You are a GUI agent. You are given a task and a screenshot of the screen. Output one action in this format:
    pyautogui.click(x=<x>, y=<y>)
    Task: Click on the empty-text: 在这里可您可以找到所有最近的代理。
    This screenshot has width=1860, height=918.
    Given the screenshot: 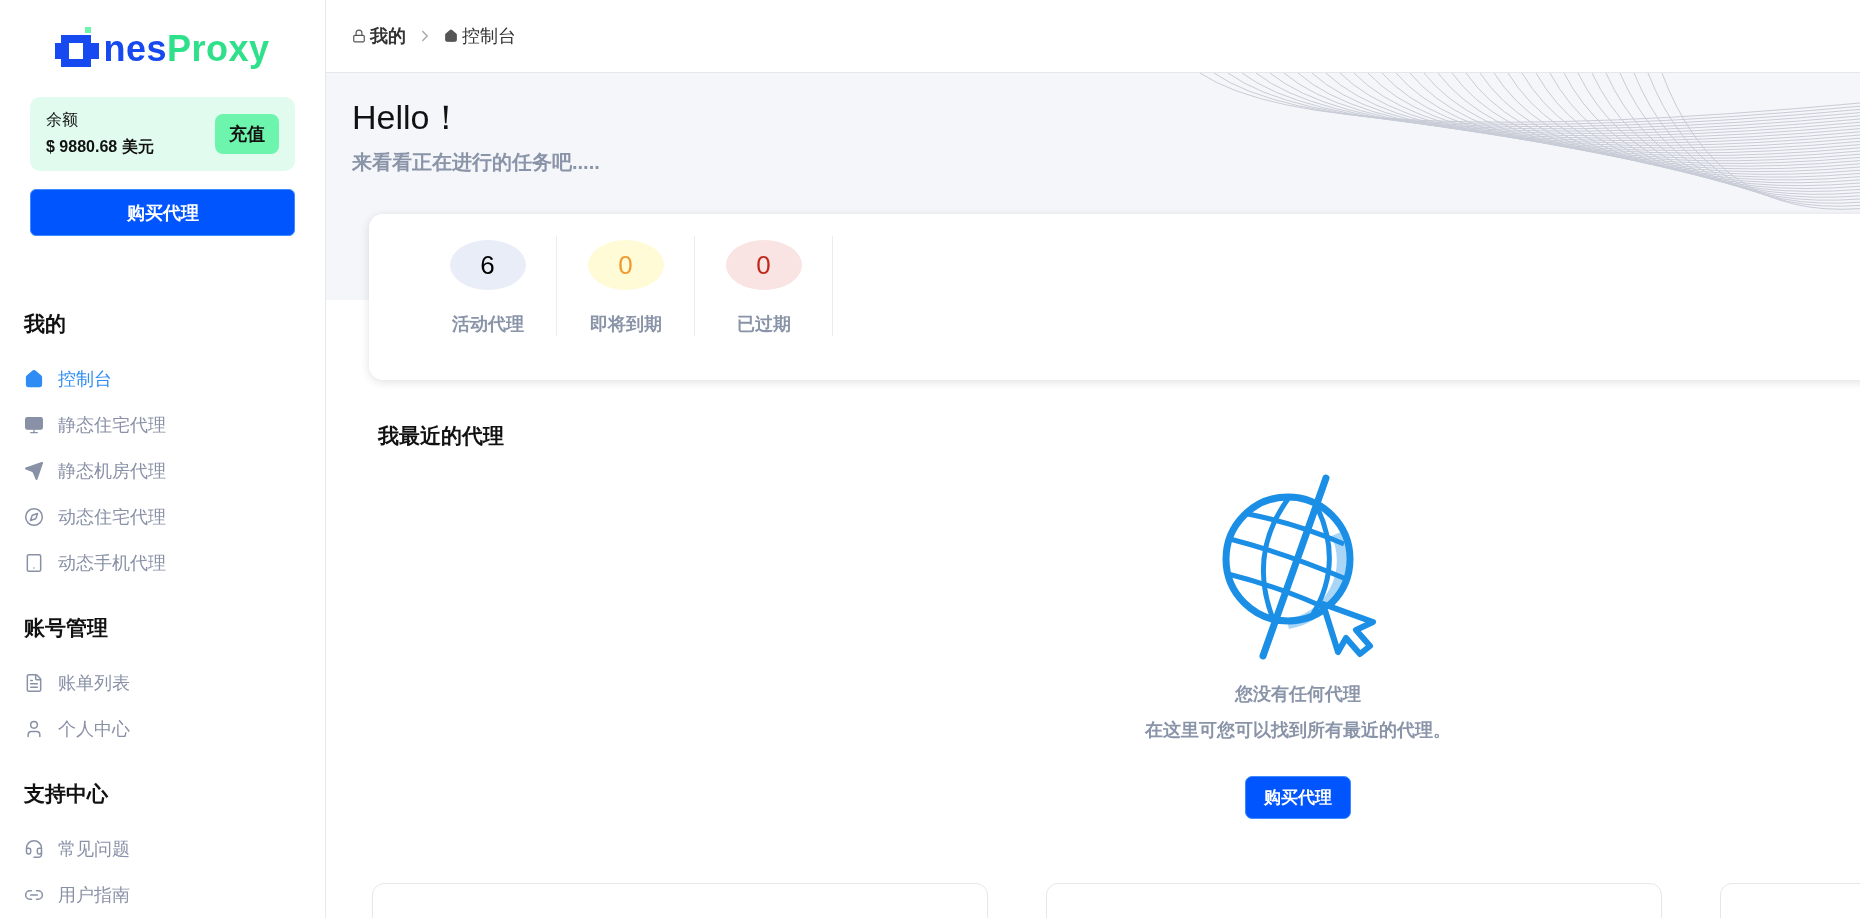 What is the action you would take?
    pyautogui.click(x=1298, y=730)
    